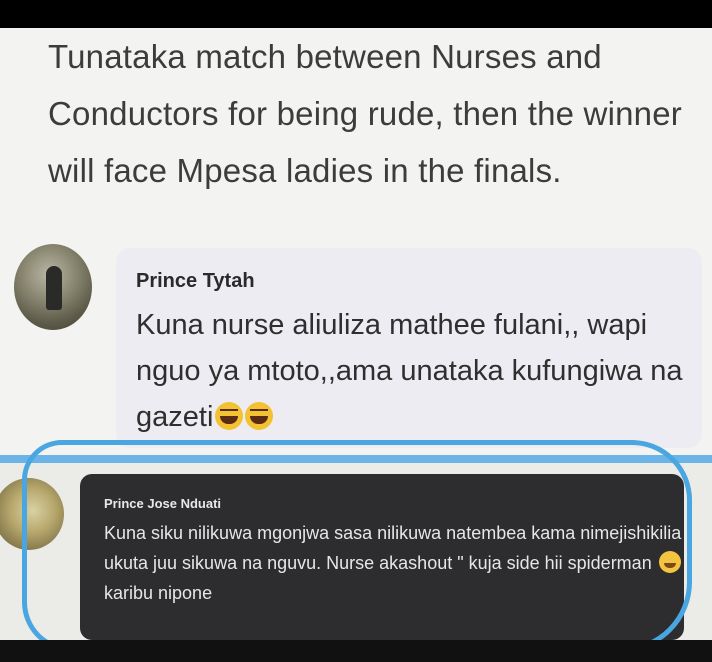 This screenshot has height=662, width=712. I want to click on comment-text-part2: karibu nipone, so click(158, 593).